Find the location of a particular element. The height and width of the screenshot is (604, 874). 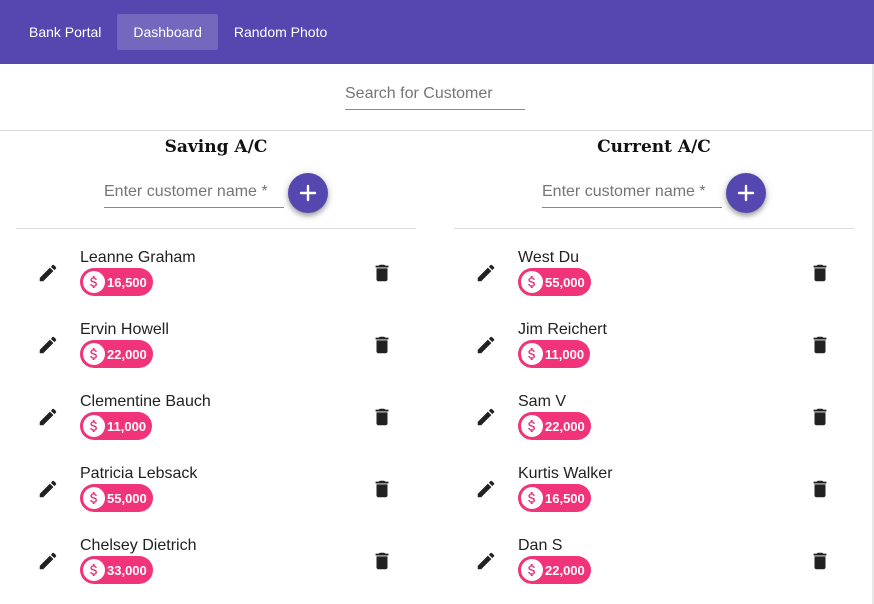

customer-name: West Du is located at coordinates (549, 257).